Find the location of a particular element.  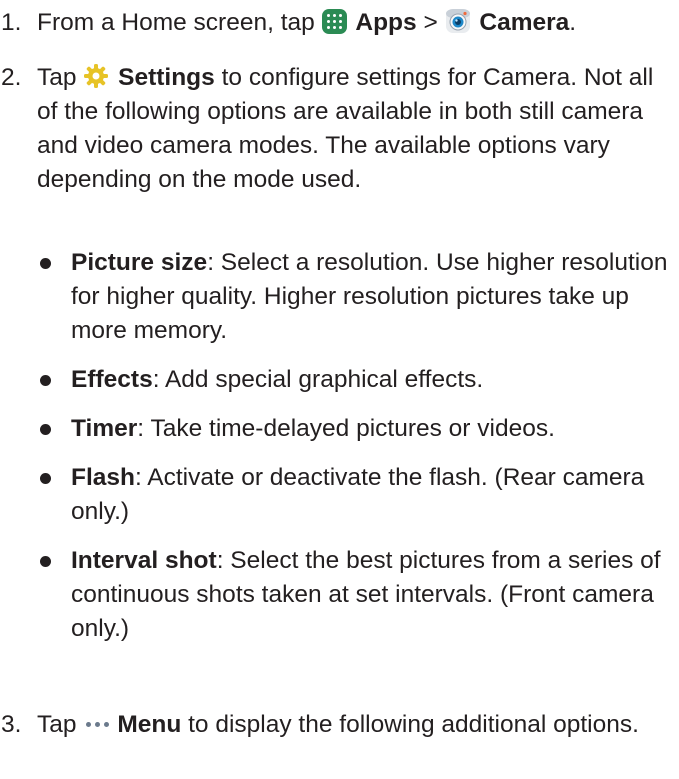

apps-grid-icon is located at coordinates (334, 21).